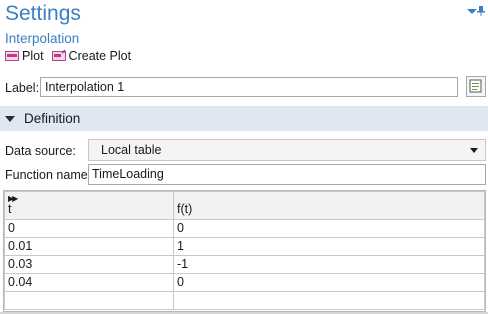  I want to click on table-cell: 0.03, so click(89, 264).